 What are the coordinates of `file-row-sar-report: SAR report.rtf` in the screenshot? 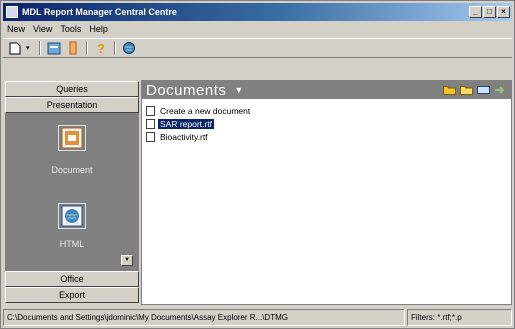 It's located at (199, 124).